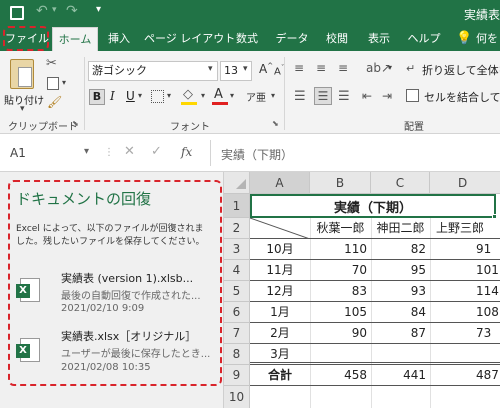 The width and height of the screenshot is (500, 408). Describe the element at coordinates (321, 68) in the screenshot. I see `align-middle-icon: ≡` at that location.